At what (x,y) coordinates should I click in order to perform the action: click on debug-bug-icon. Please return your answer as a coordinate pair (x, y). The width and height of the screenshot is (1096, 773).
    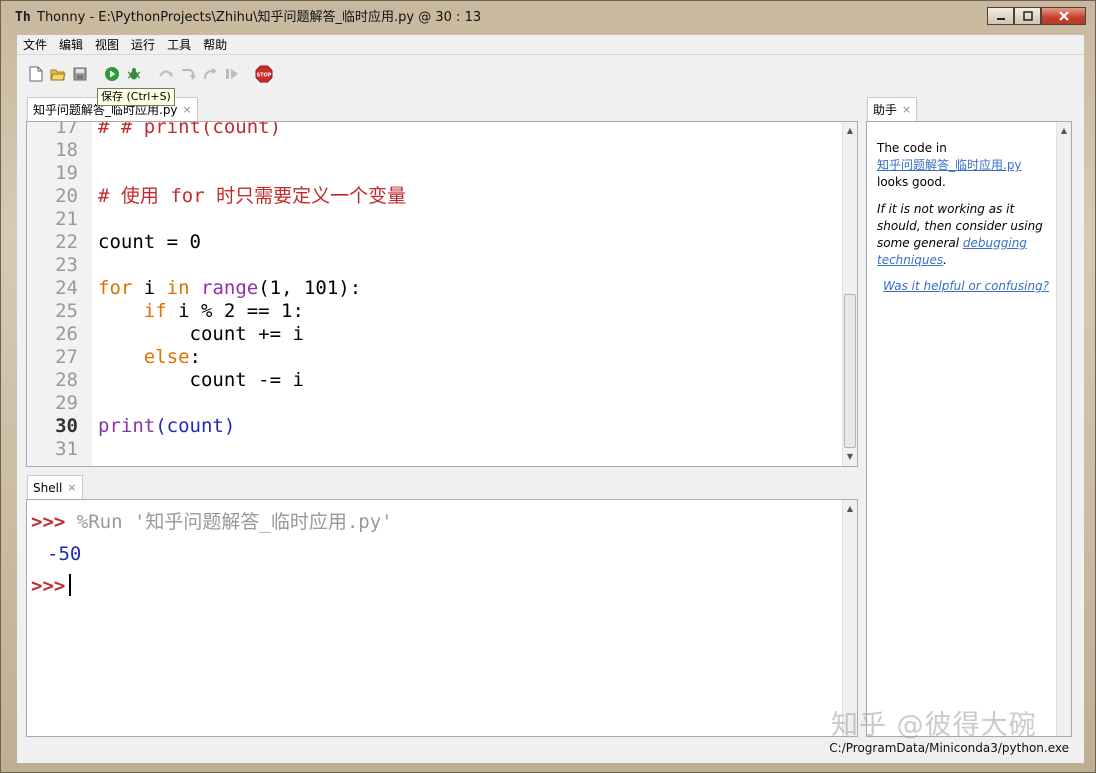
    Looking at the image, I should click on (134, 74).